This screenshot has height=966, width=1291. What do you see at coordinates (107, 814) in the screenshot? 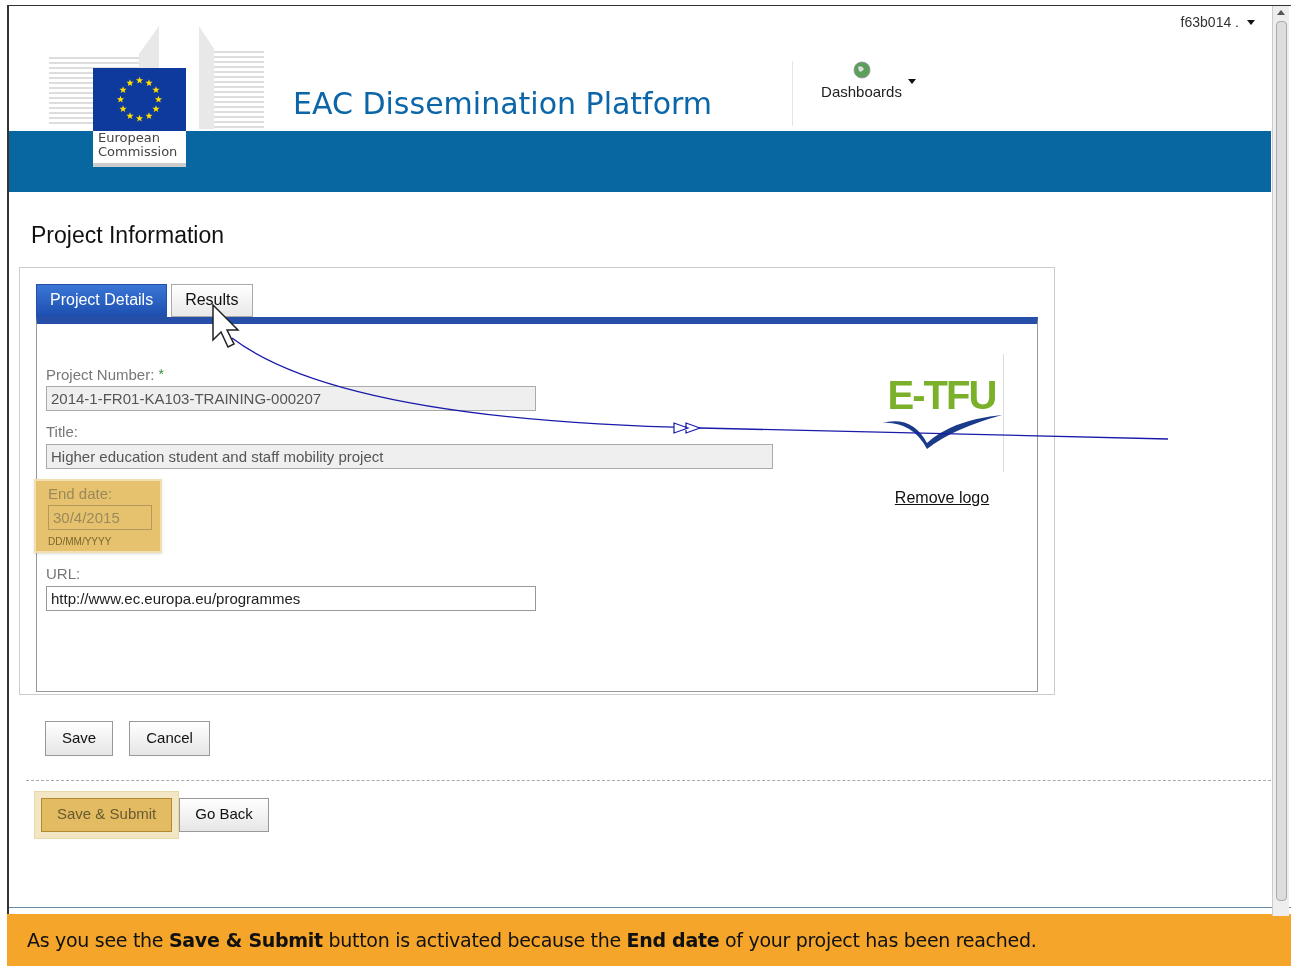
I see `footer-button: Save & Submit` at bounding box center [107, 814].